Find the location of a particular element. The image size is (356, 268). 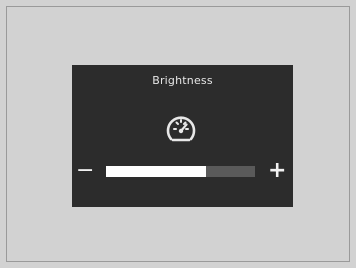

gauge-icon is located at coordinates (181, 129).